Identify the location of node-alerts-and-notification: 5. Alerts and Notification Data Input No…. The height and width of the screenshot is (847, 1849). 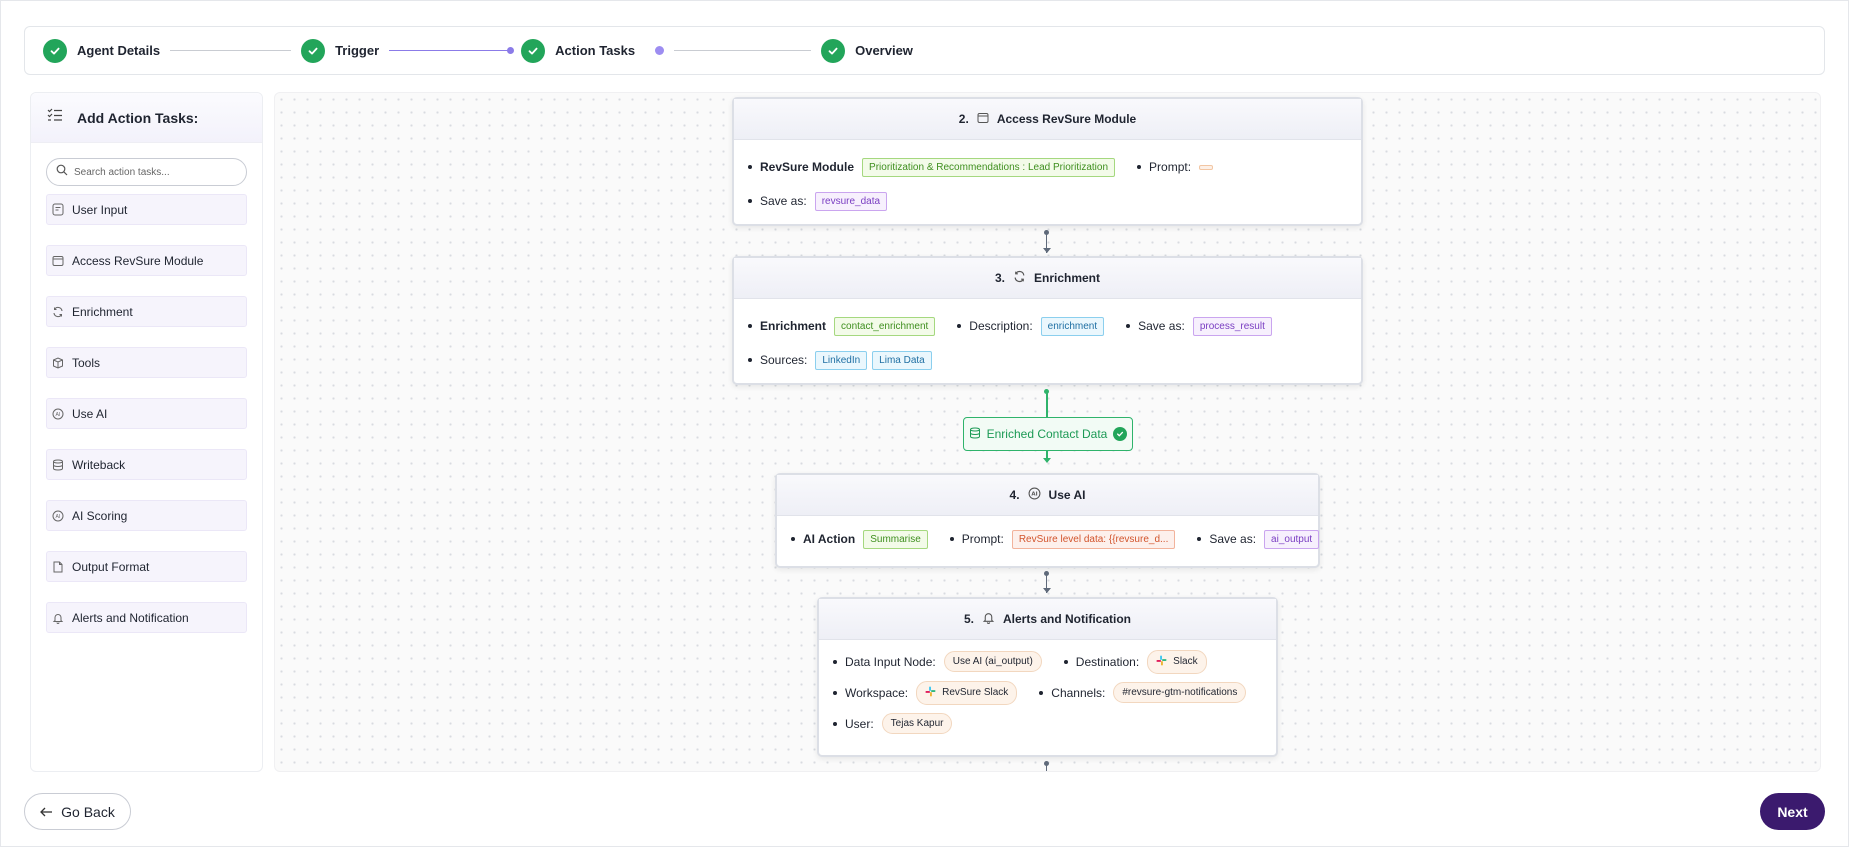
(1047, 677).